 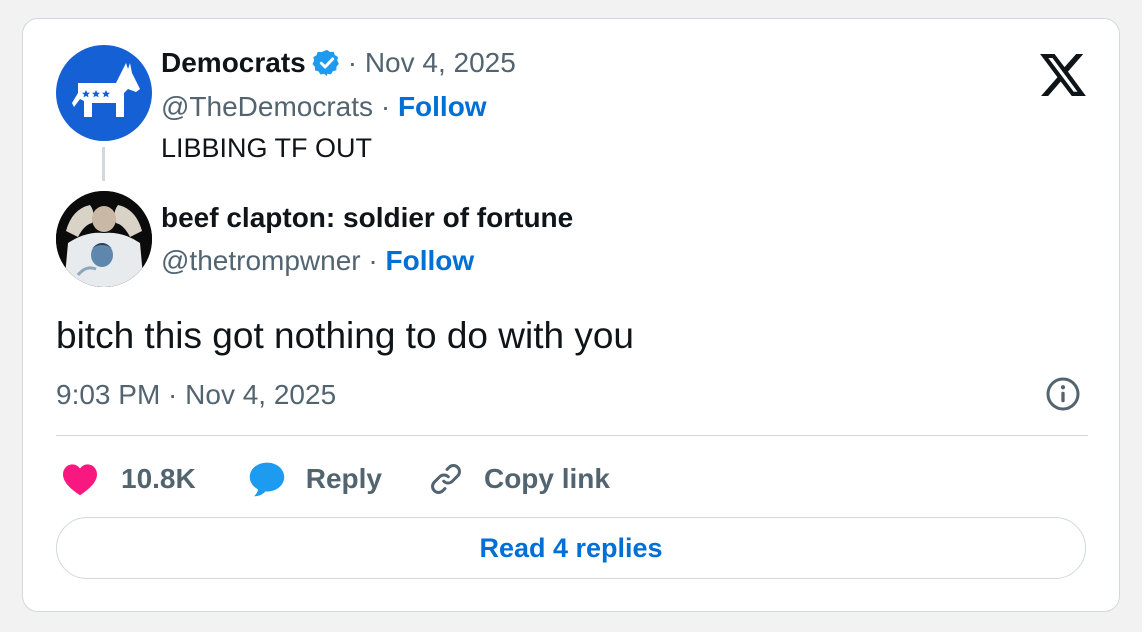 I want to click on profile-photo, so click(x=104, y=239).